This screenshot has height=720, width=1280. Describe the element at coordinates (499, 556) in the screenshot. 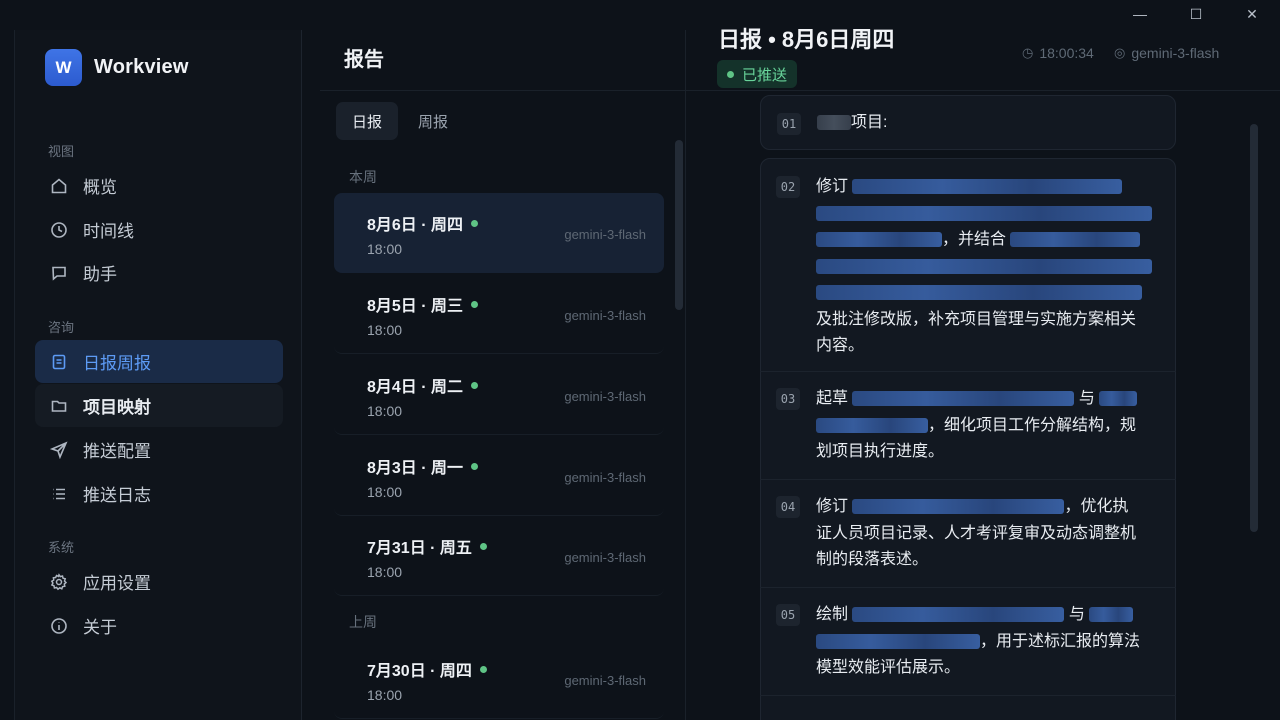

I see `report-item: 7月31日 · 周五 18:00 gemini-3-flash` at that location.